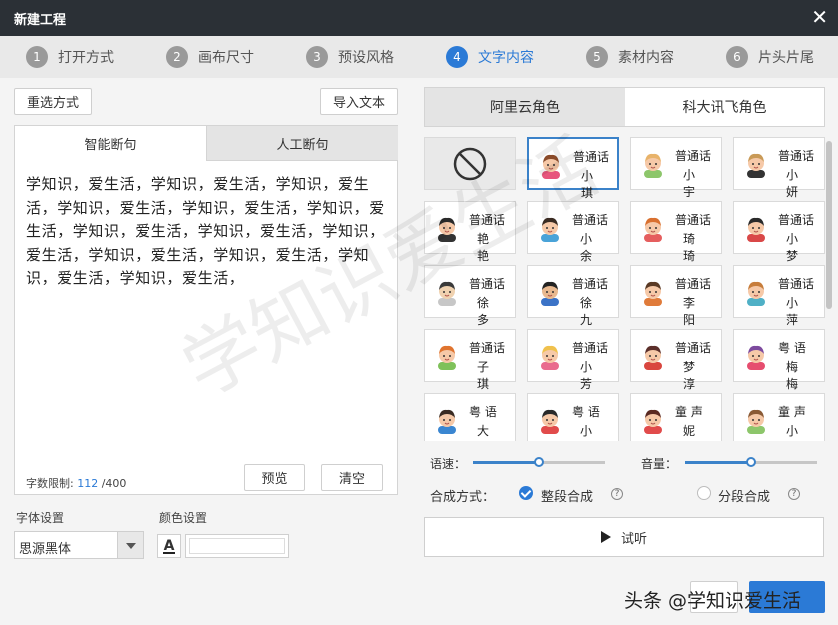 The image size is (838, 625). I want to click on voice-card: 粤 语梅 梅, so click(779, 360).